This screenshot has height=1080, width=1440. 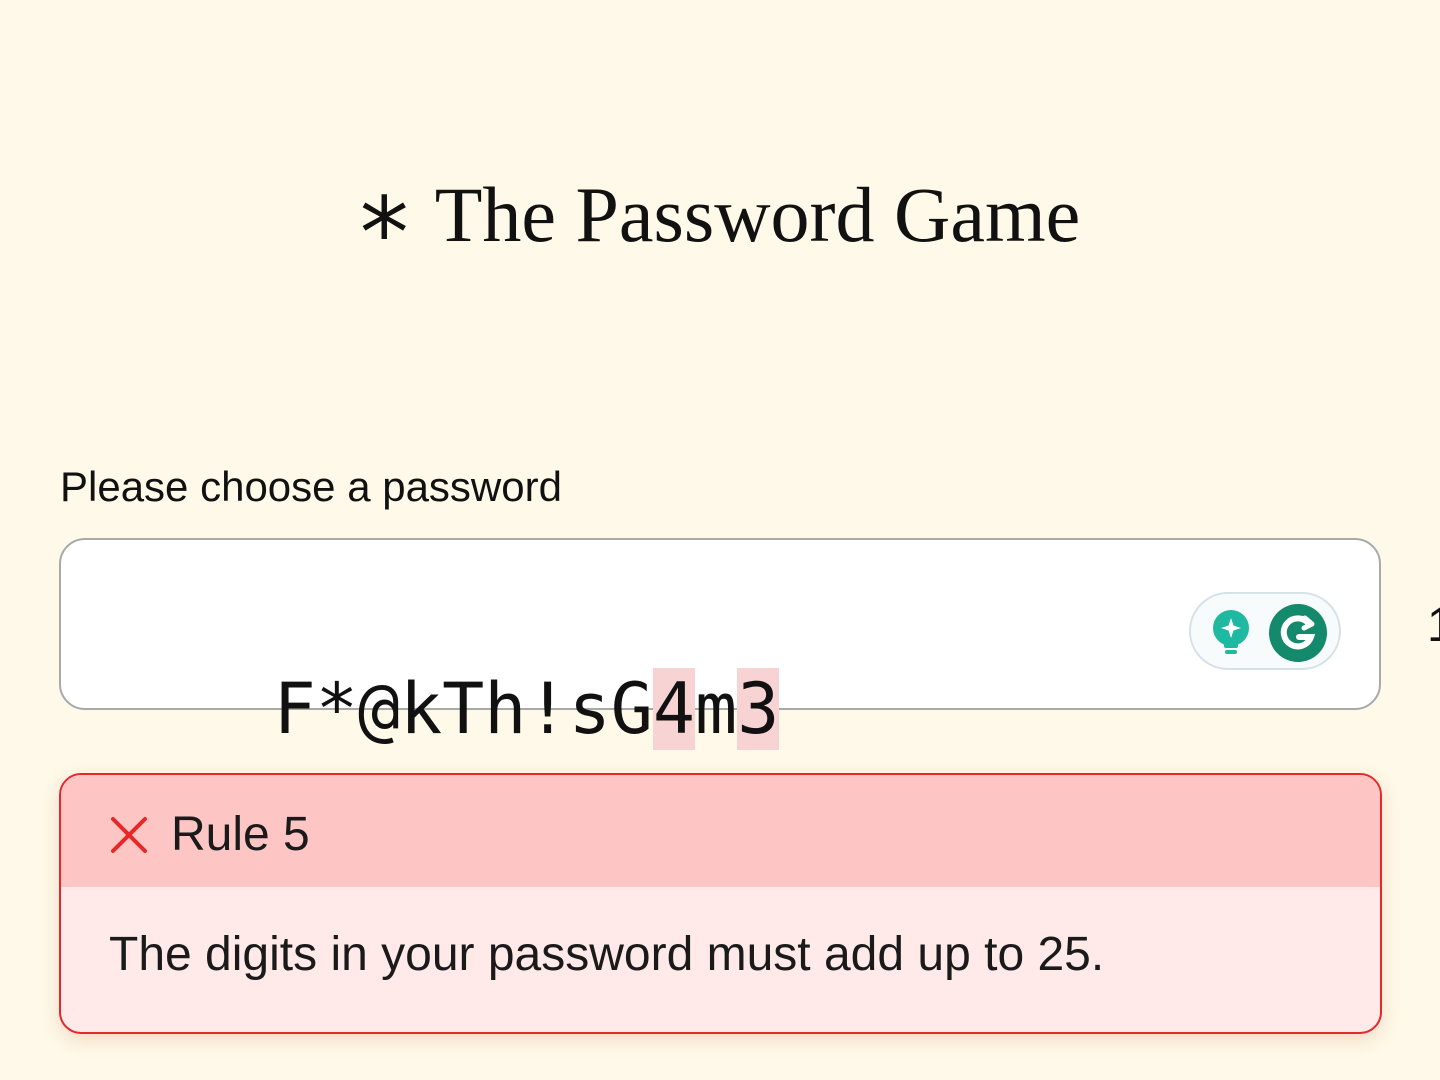 What do you see at coordinates (757, 214) in the screenshot?
I see `title-text: The Password Game` at bounding box center [757, 214].